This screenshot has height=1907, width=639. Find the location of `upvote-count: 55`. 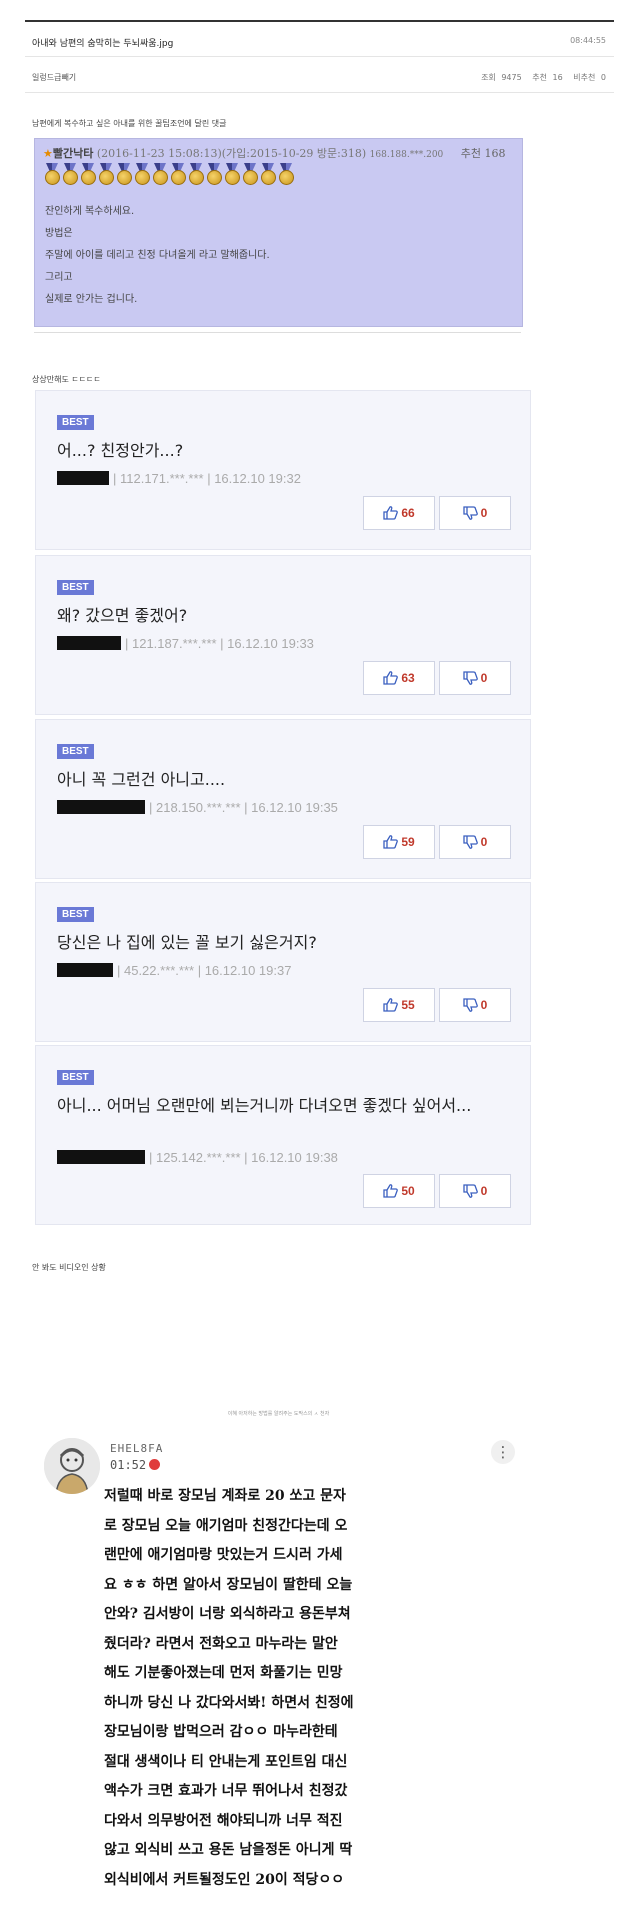

upvote-count: 55 is located at coordinates (408, 1005).